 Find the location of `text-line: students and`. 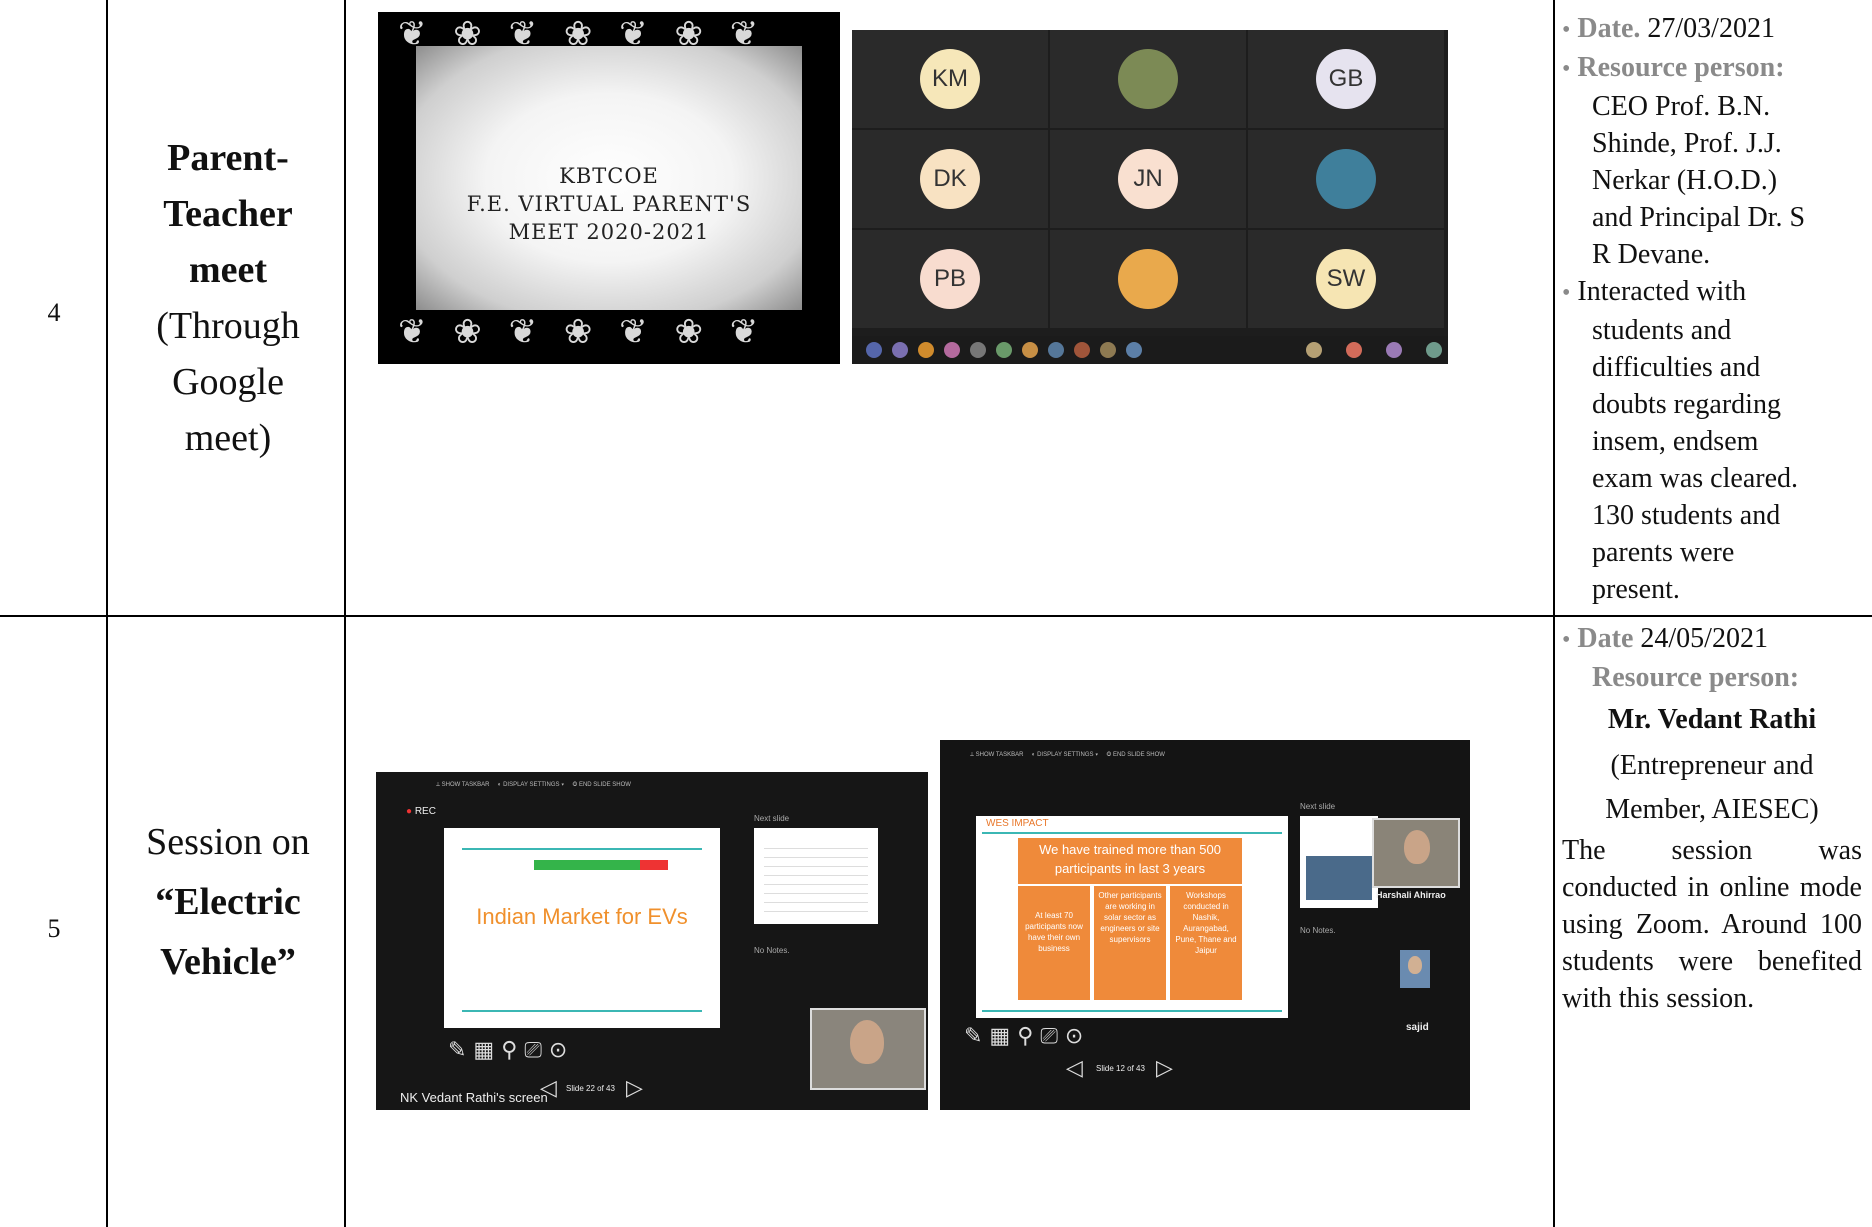

text-line: students and is located at coordinates (1662, 330).